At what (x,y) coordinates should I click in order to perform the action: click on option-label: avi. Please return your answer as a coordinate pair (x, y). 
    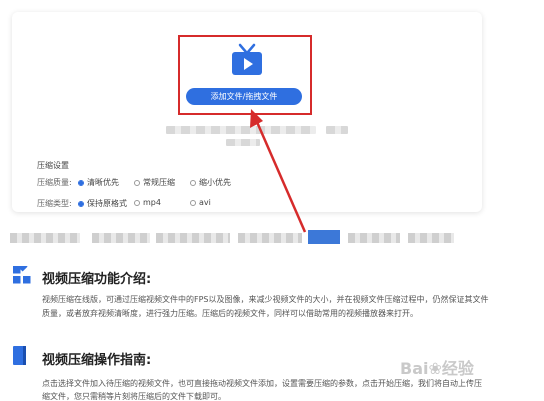
    Looking at the image, I should click on (205, 202).